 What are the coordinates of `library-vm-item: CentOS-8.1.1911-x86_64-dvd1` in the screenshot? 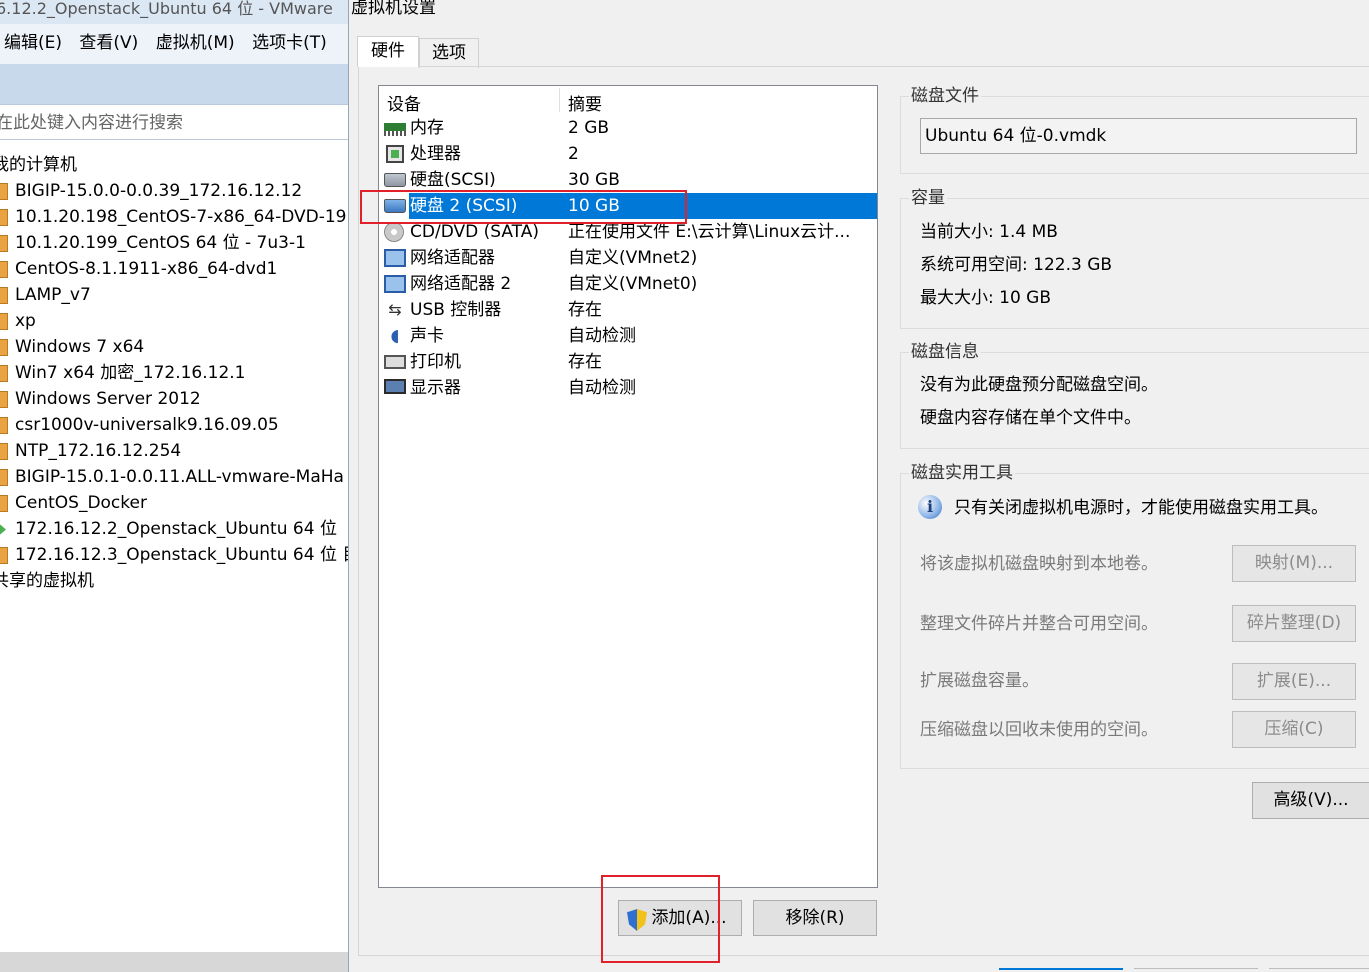 It's located at (176, 269).